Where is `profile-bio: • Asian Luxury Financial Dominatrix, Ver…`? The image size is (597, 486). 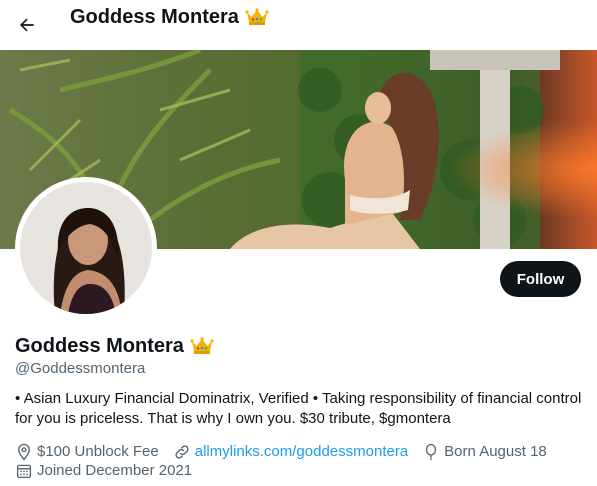 profile-bio: • Asian Luxury Financial Dominatrix, Ver… is located at coordinates (298, 408).